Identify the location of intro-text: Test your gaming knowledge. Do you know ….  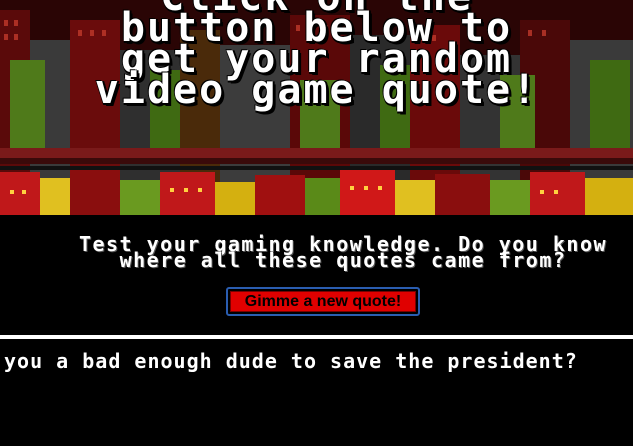
(316, 252).